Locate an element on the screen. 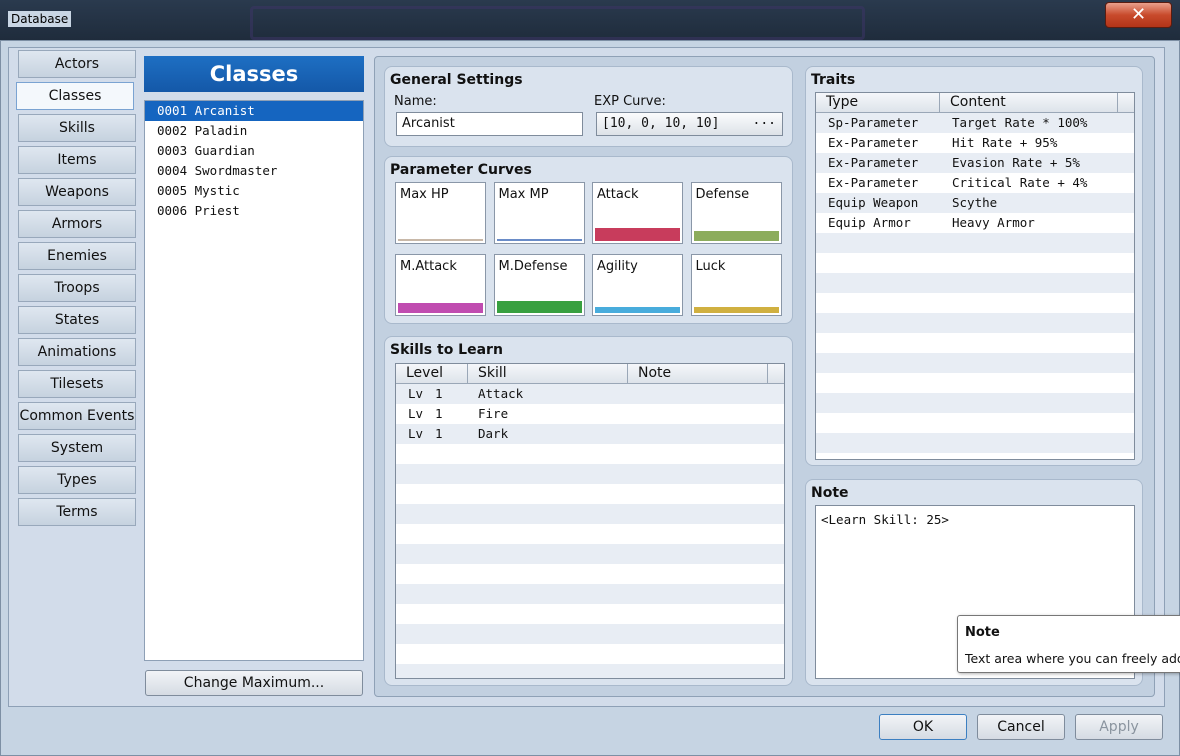 The image size is (1180, 756). tab-label: Tilesets is located at coordinates (77, 384).